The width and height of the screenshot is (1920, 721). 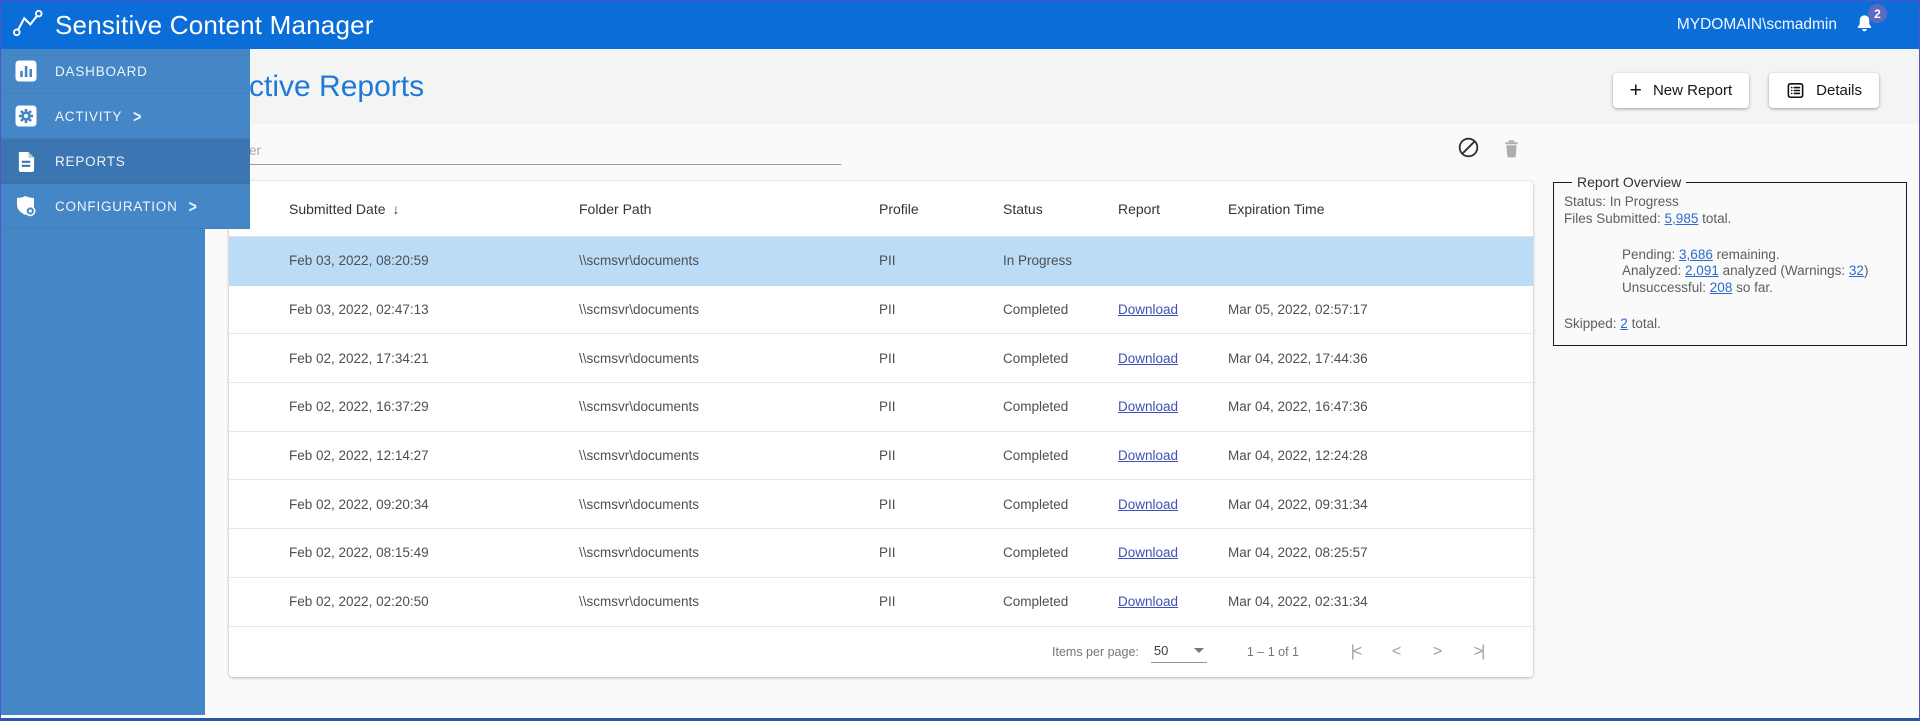 What do you see at coordinates (1864, 28) in the screenshot?
I see `bell-icon` at bounding box center [1864, 28].